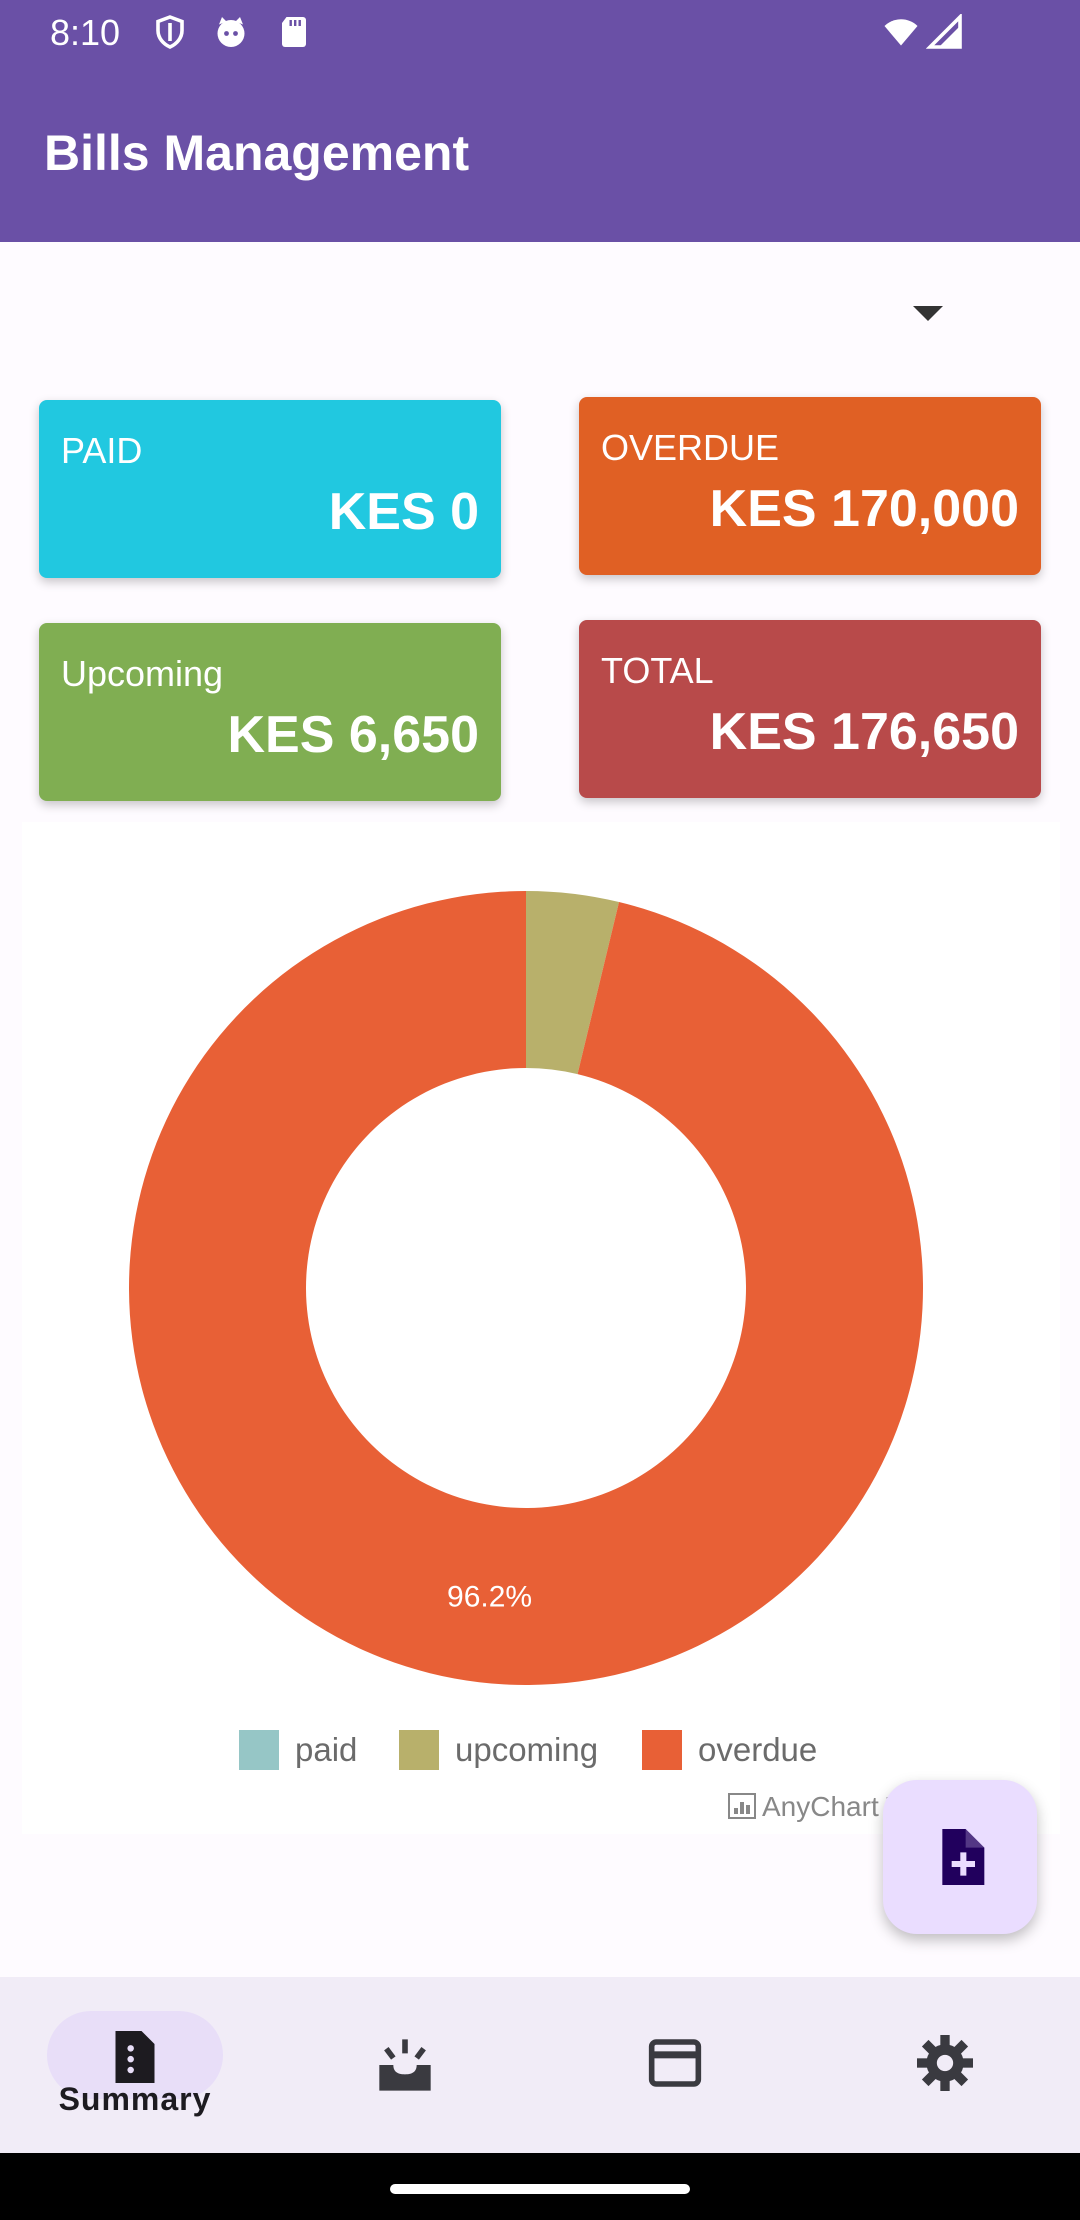 This screenshot has width=1080, height=2220. What do you see at coordinates (757, 1749) in the screenshot?
I see `legend-label-overdue: overdue` at bounding box center [757, 1749].